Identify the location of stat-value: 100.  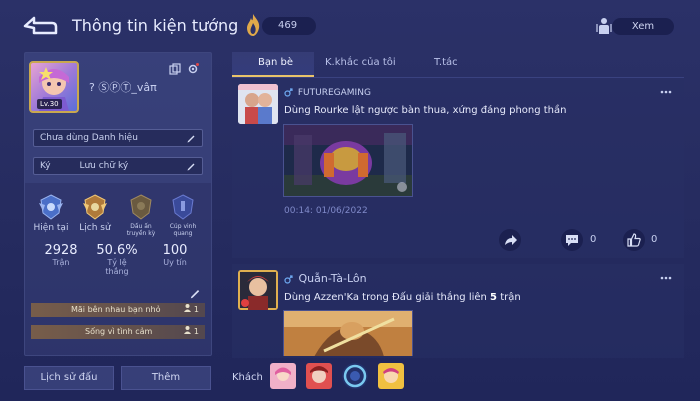
(175, 250).